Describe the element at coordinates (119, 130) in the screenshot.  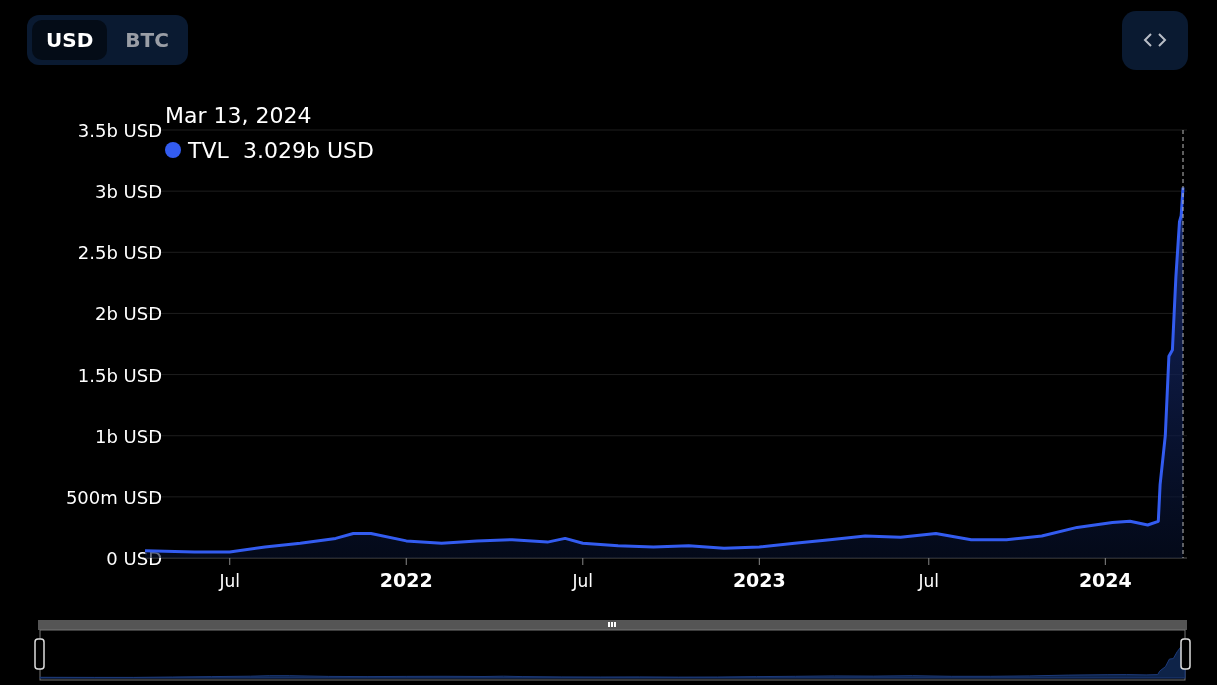
I see `y-axis-label: 3.5b USD` at that location.